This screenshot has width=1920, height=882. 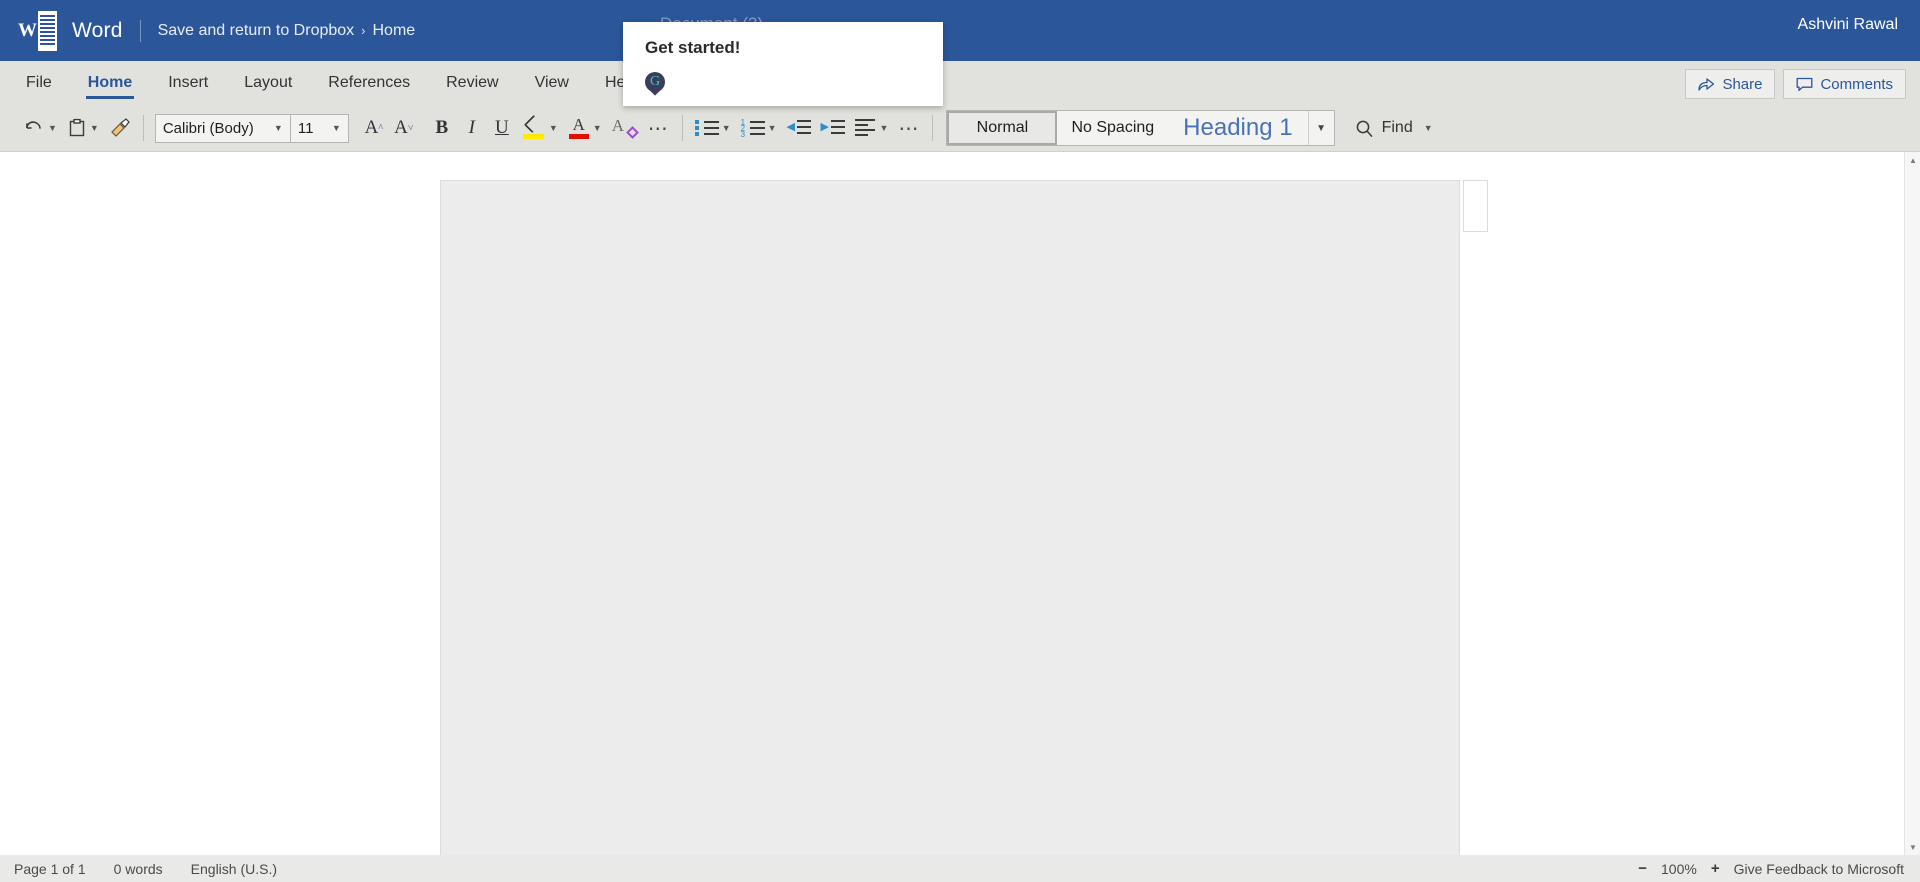 I want to click on tab-insert-label: Insert, so click(x=188, y=82).